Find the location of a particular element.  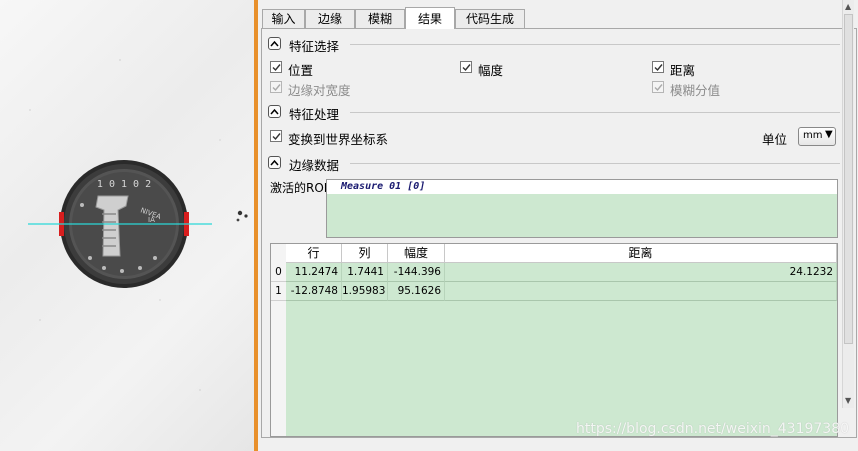

cell-row: -12.8748 is located at coordinates (314, 291).